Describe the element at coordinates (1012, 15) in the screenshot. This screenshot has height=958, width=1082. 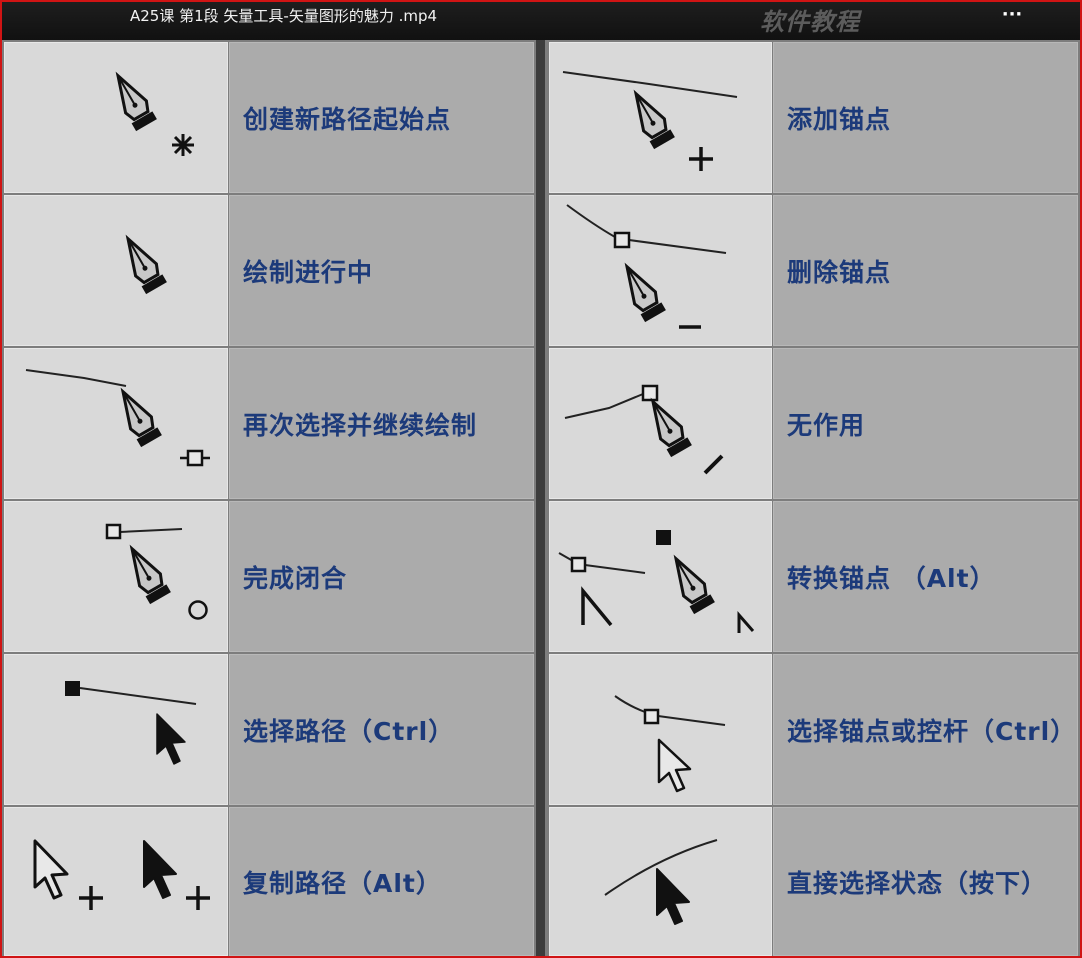
I see `more-options-button: ···` at that location.